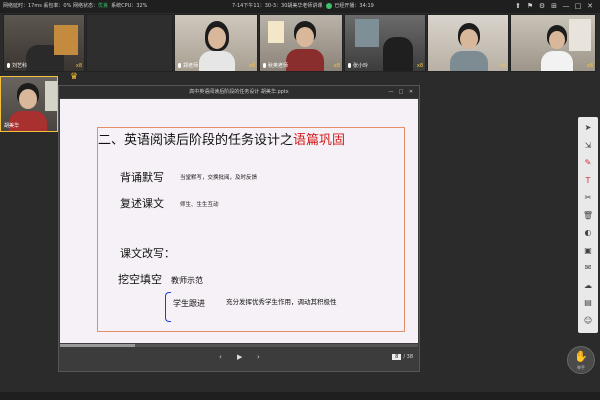  I want to click on participant-tile: 秋英老师 x8, so click(301, 43).